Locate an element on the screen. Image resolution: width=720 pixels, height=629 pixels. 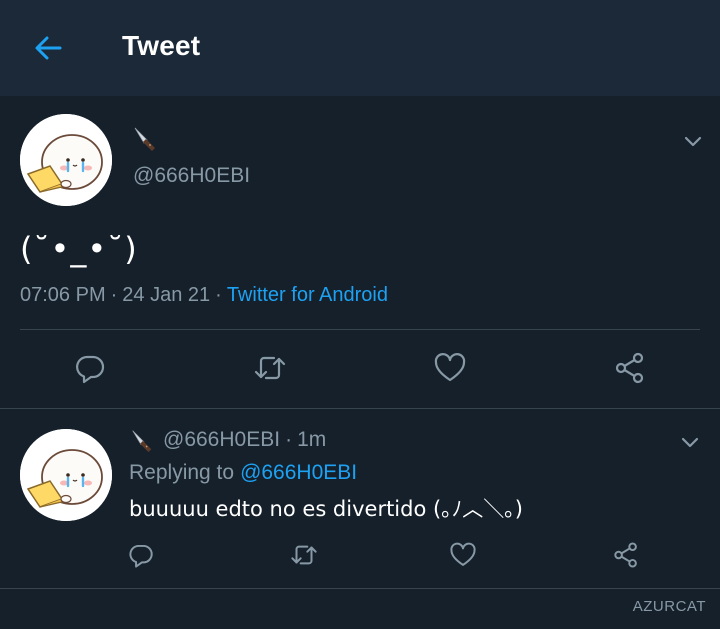
tweet-client-link: Twitter for Android is located at coordinates (307, 295).